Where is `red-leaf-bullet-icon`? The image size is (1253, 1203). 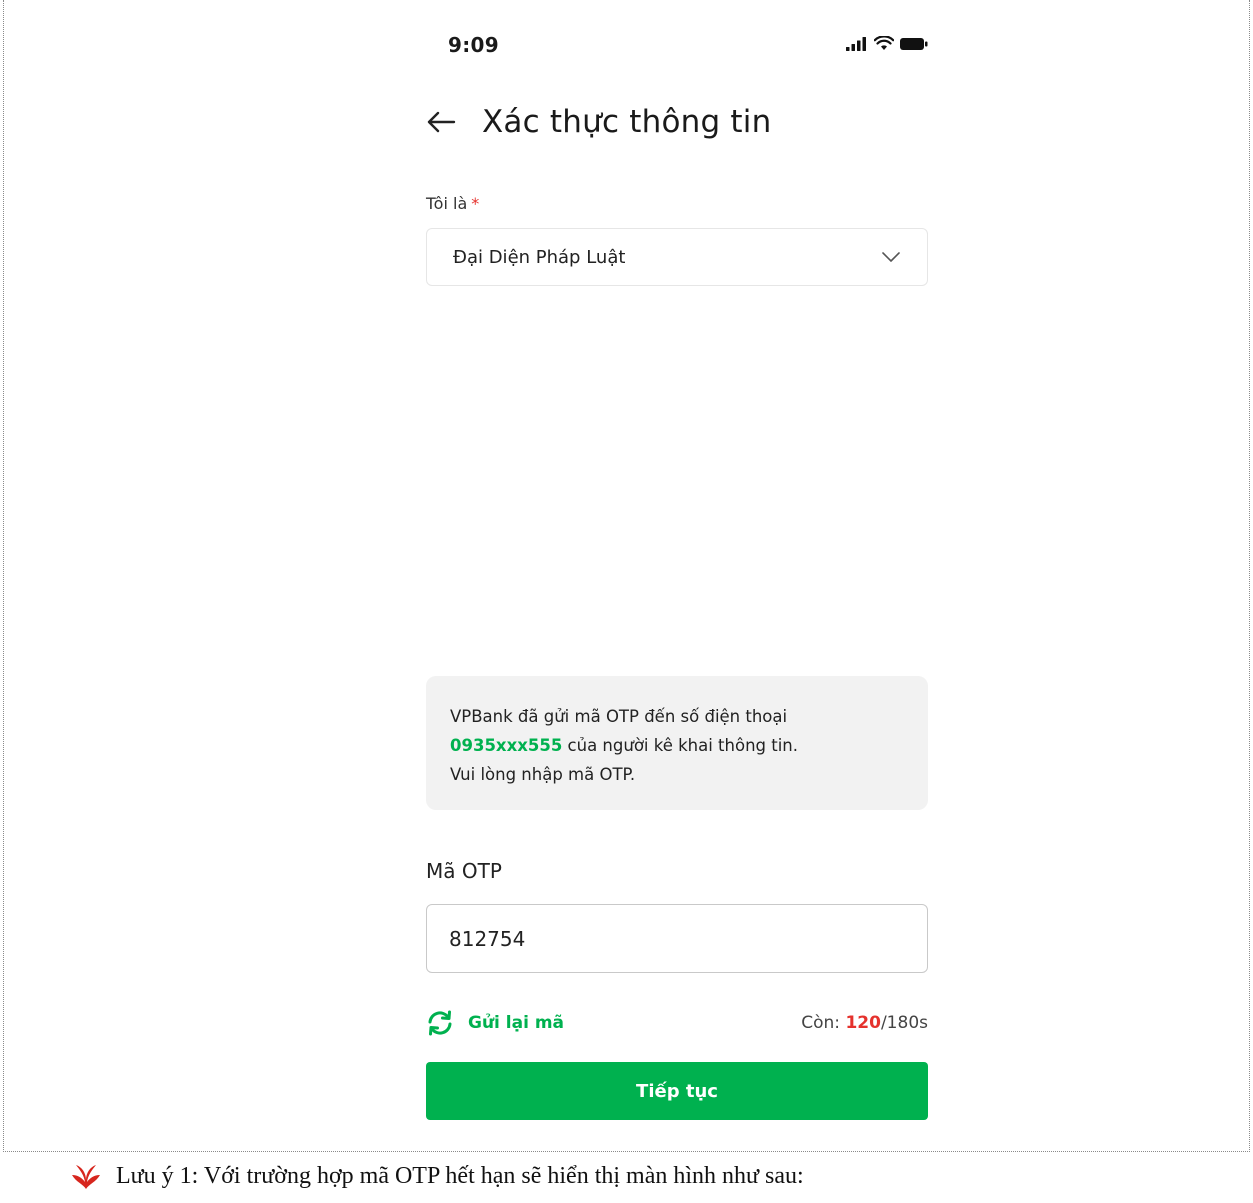 red-leaf-bullet-icon is located at coordinates (86, 1177).